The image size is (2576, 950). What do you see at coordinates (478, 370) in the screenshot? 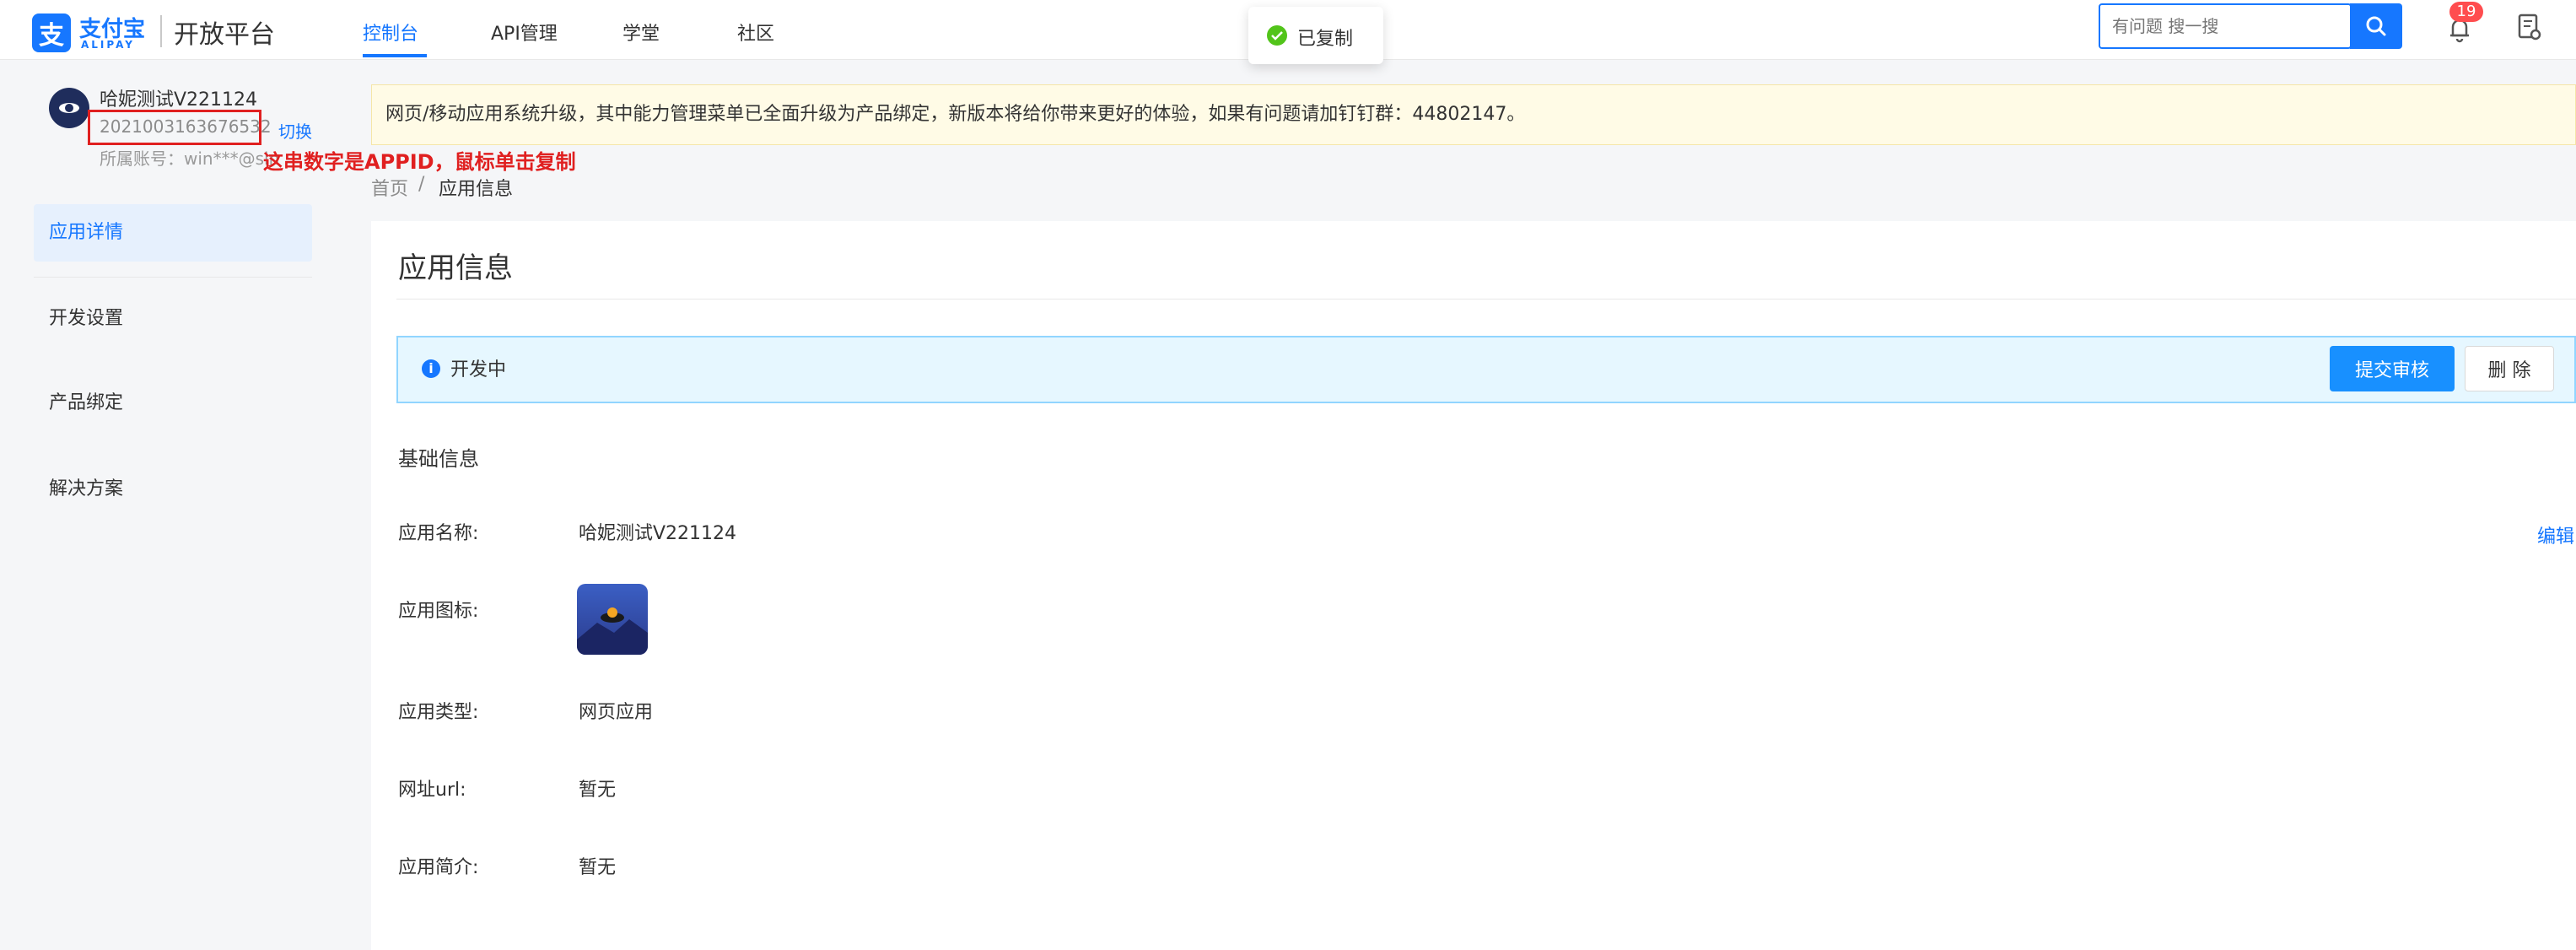
I see `status-text: 开发中` at bounding box center [478, 370].